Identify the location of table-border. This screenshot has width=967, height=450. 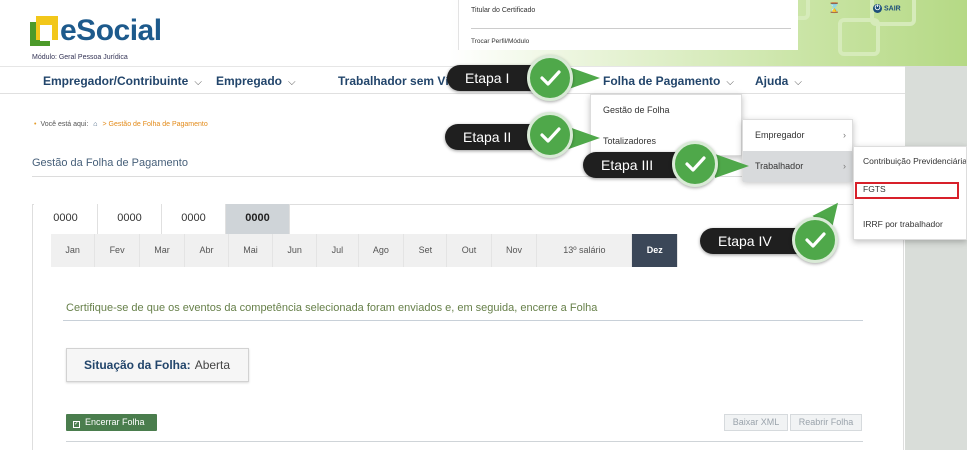
(464, 441).